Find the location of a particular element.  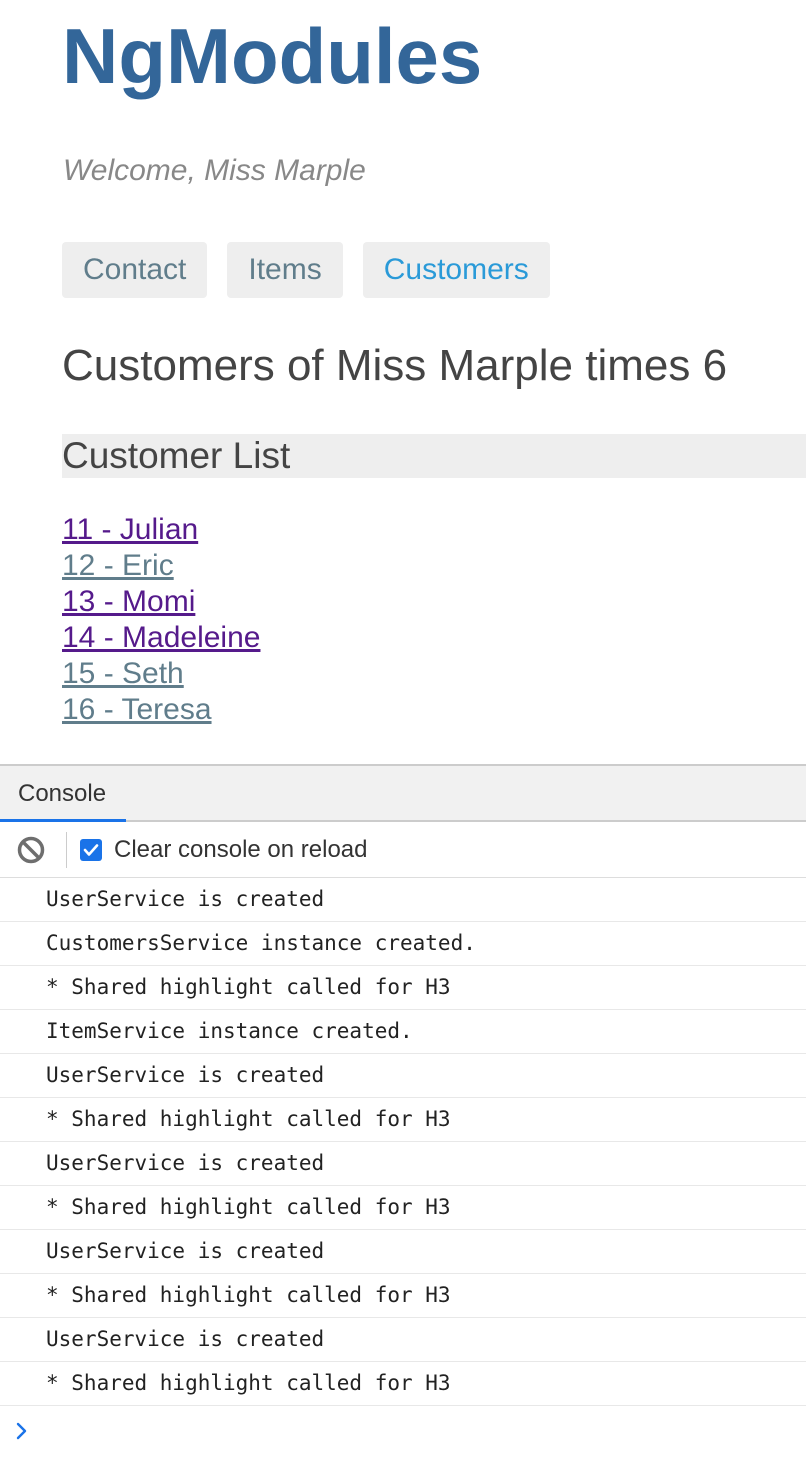

nav-contact-button: Contact is located at coordinates (135, 270).